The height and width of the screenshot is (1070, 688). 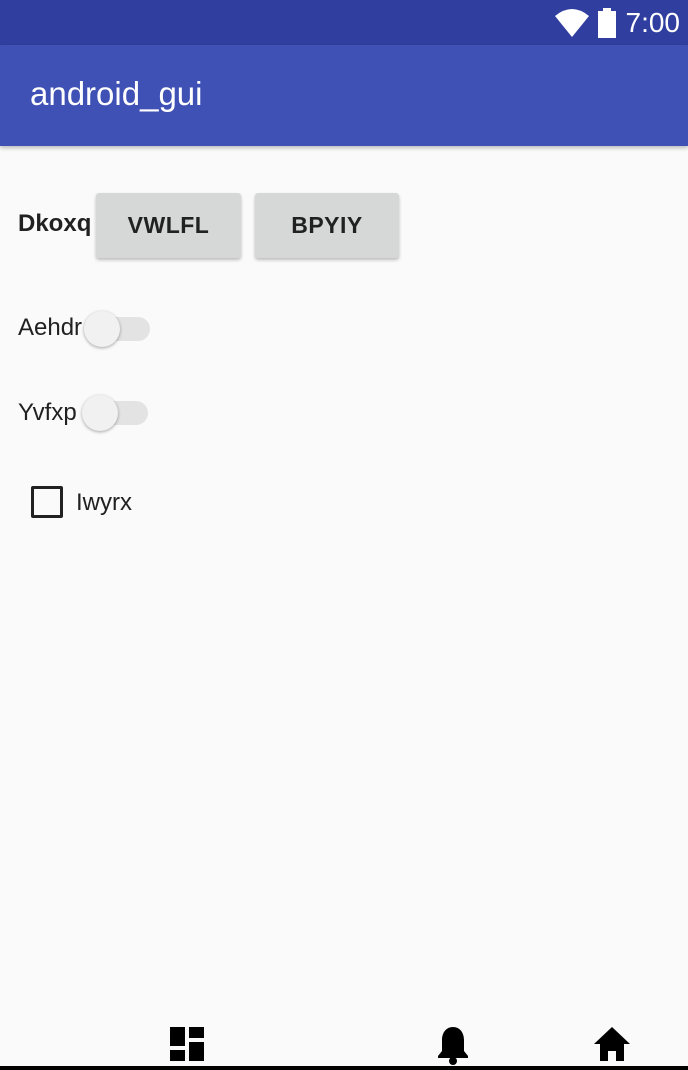 I want to click on vwlfl-button: VWLFL, so click(x=168, y=225).